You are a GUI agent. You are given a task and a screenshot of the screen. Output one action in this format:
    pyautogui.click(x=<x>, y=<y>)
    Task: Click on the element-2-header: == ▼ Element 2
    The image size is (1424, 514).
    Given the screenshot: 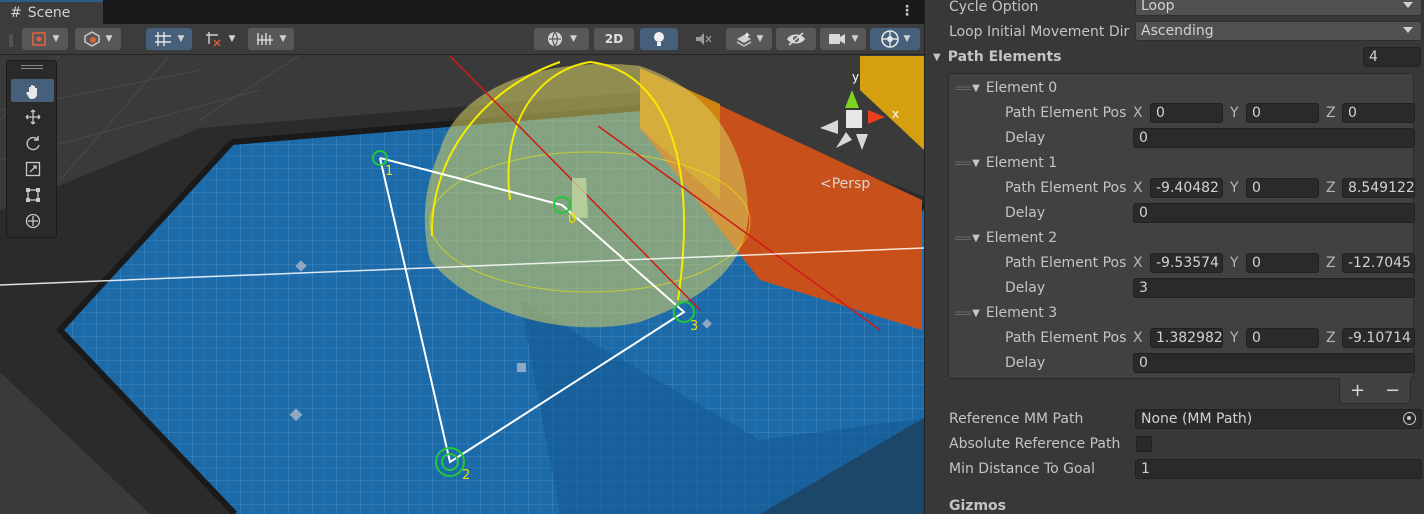 What is the action you would take?
    pyautogui.click(x=1005, y=238)
    